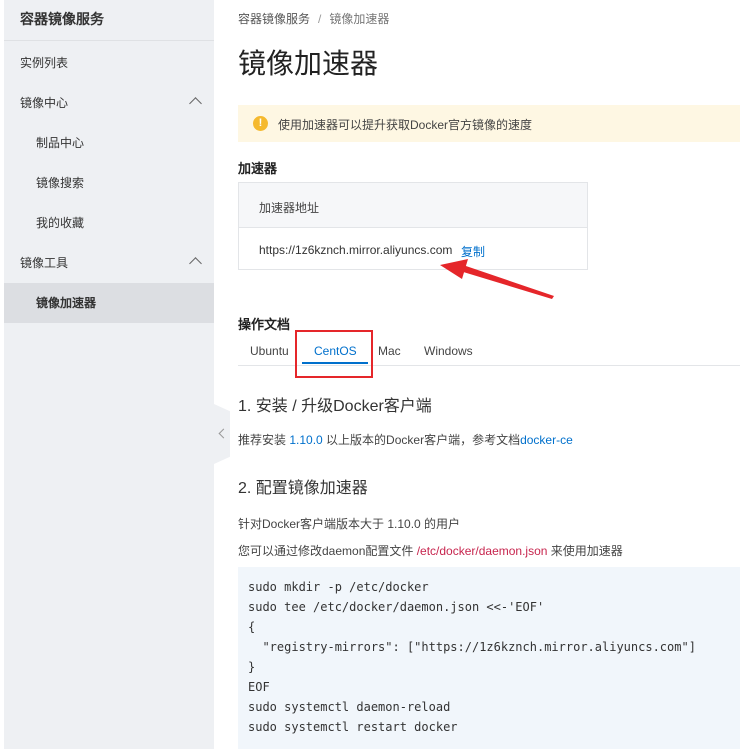 This screenshot has width=740, height=749. I want to click on step1-text: 推荐安装 1.10.0 以上版本的Docker客户端，参考文档docker-ce, so click(405, 439).